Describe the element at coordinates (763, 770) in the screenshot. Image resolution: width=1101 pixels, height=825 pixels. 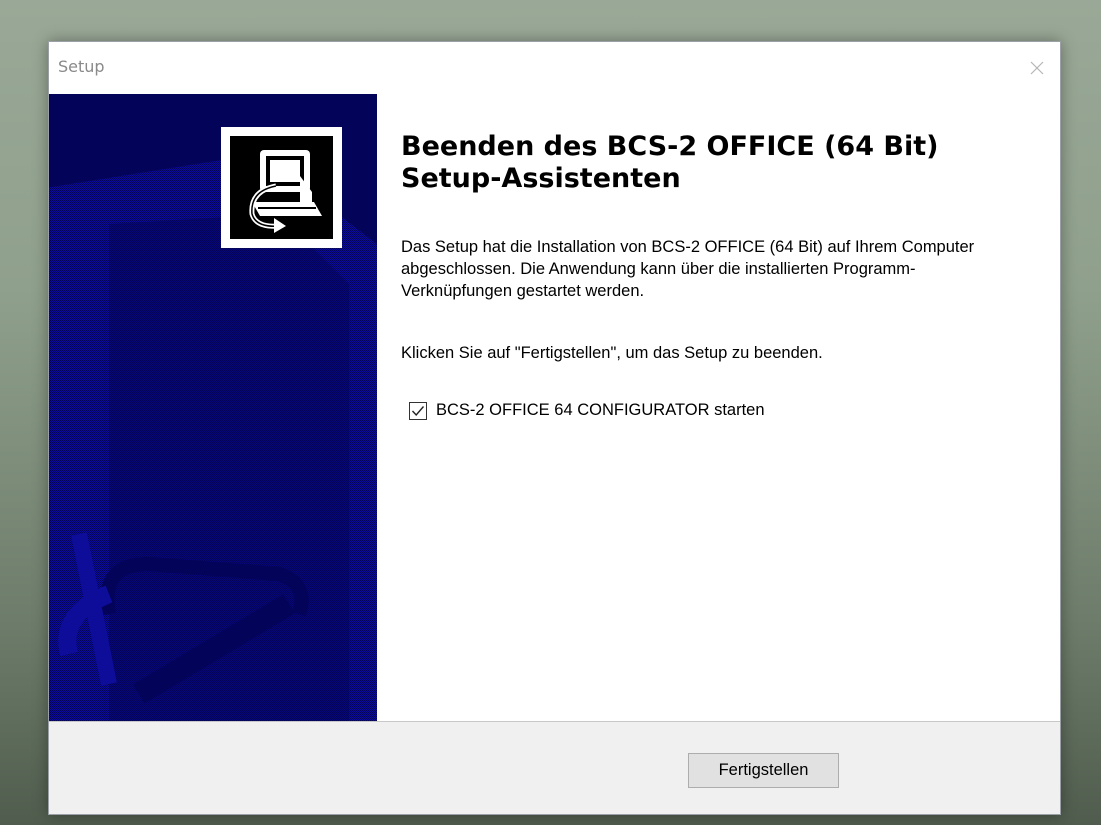
I see `finish-button: Fertigstellen` at that location.